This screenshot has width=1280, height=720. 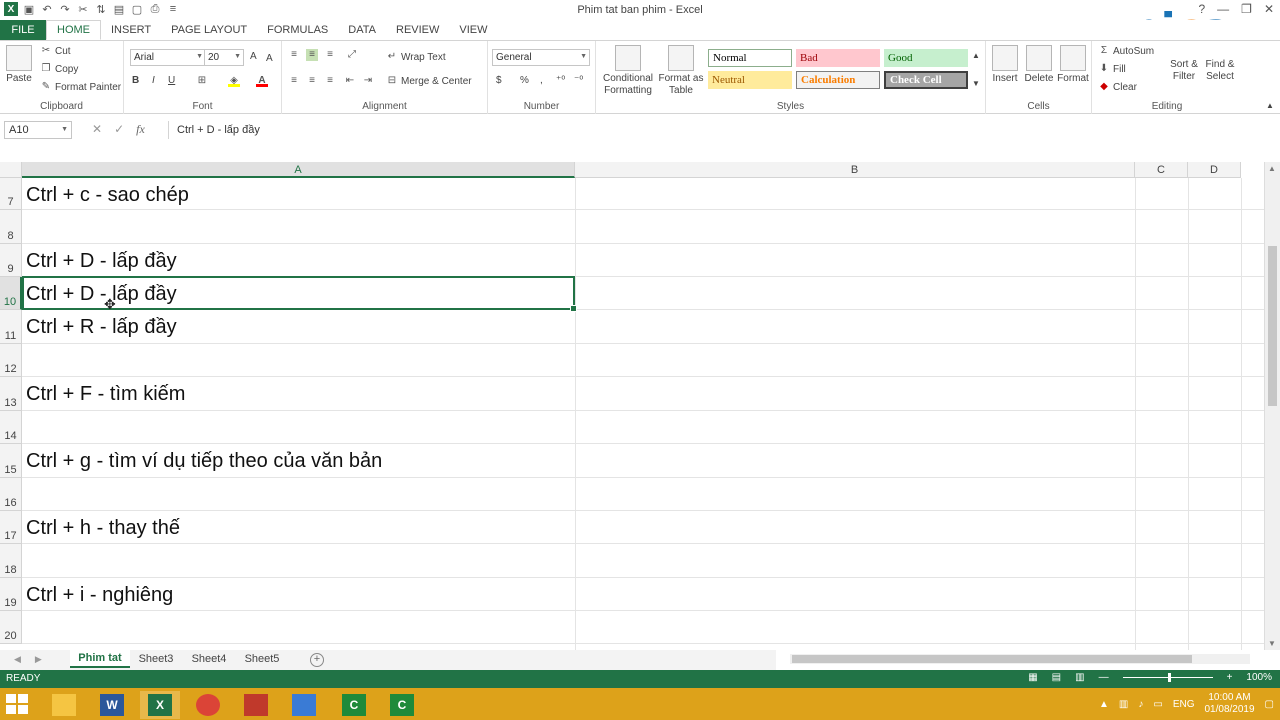 What do you see at coordinates (11, 170) in the screenshot?
I see `select-all-corner` at bounding box center [11, 170].